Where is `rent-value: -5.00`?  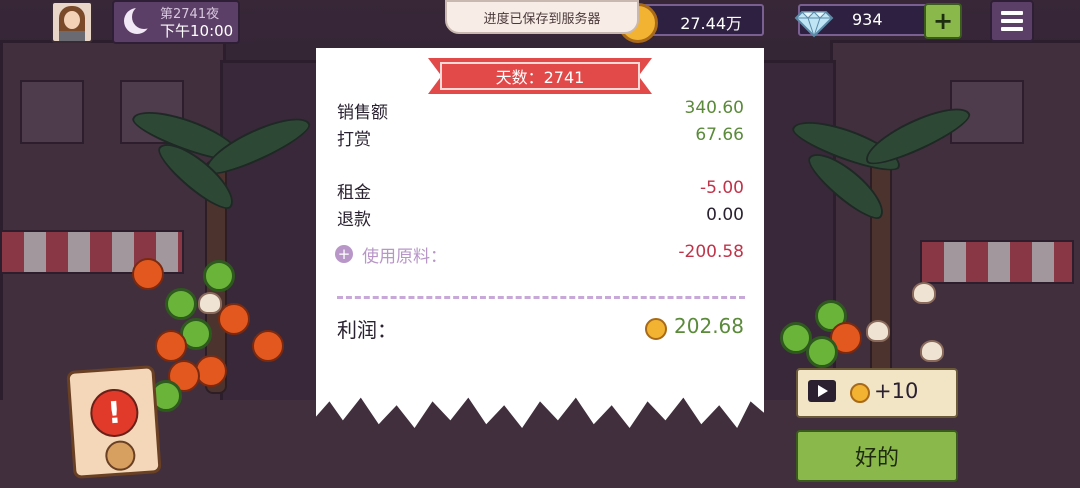
rent-value: -5.00 is located at coordinates (722, 188).